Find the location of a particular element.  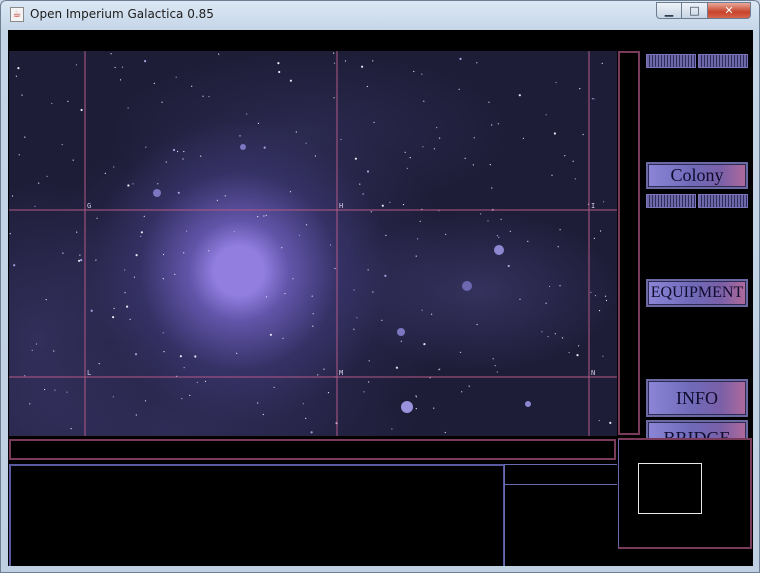

window-controls: ▁ □ ✕ is located at coordinates (703, 11).